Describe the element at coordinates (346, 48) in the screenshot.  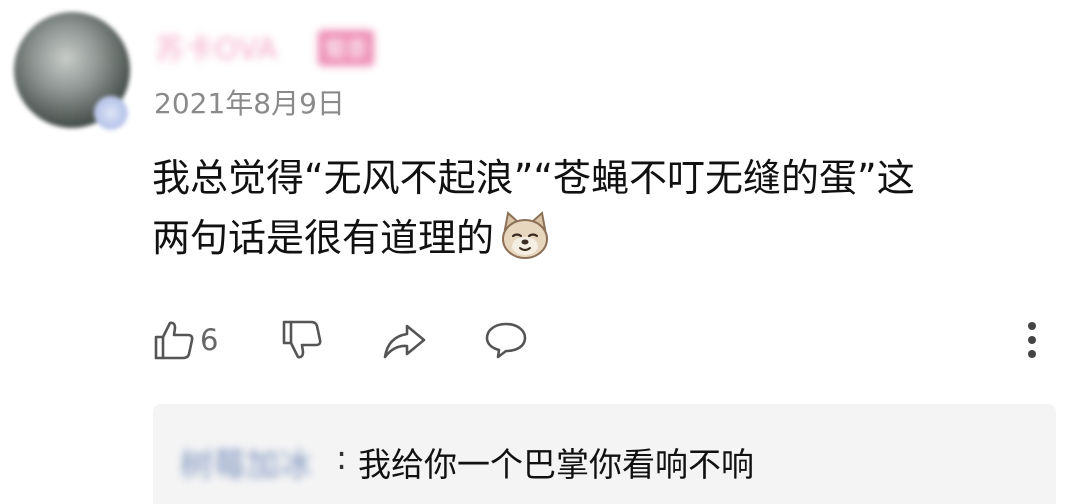
I see `user-level-badge: 蜀黍` at that location.